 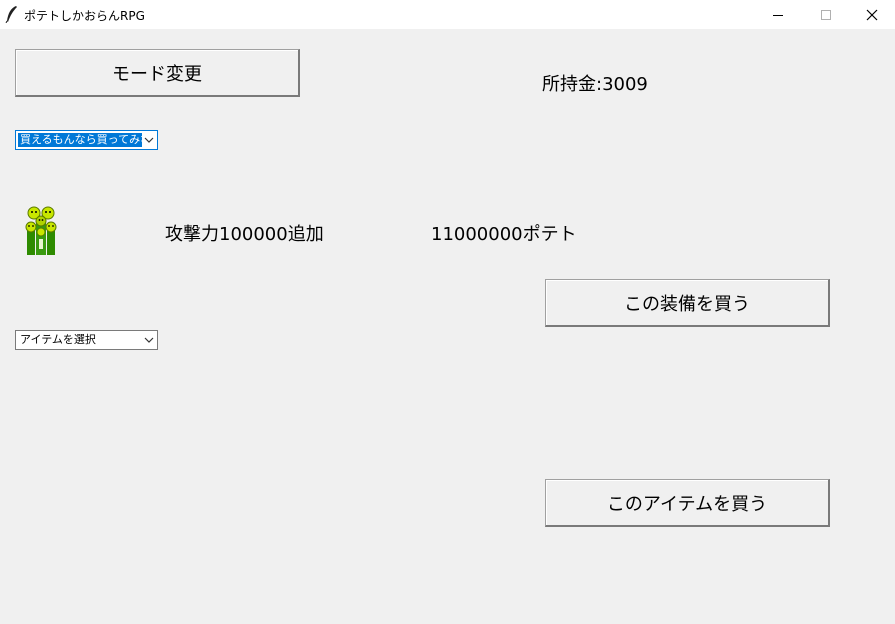 I want to click on buy-item-button: このアイテムを買う, so click(x=687, y=503).